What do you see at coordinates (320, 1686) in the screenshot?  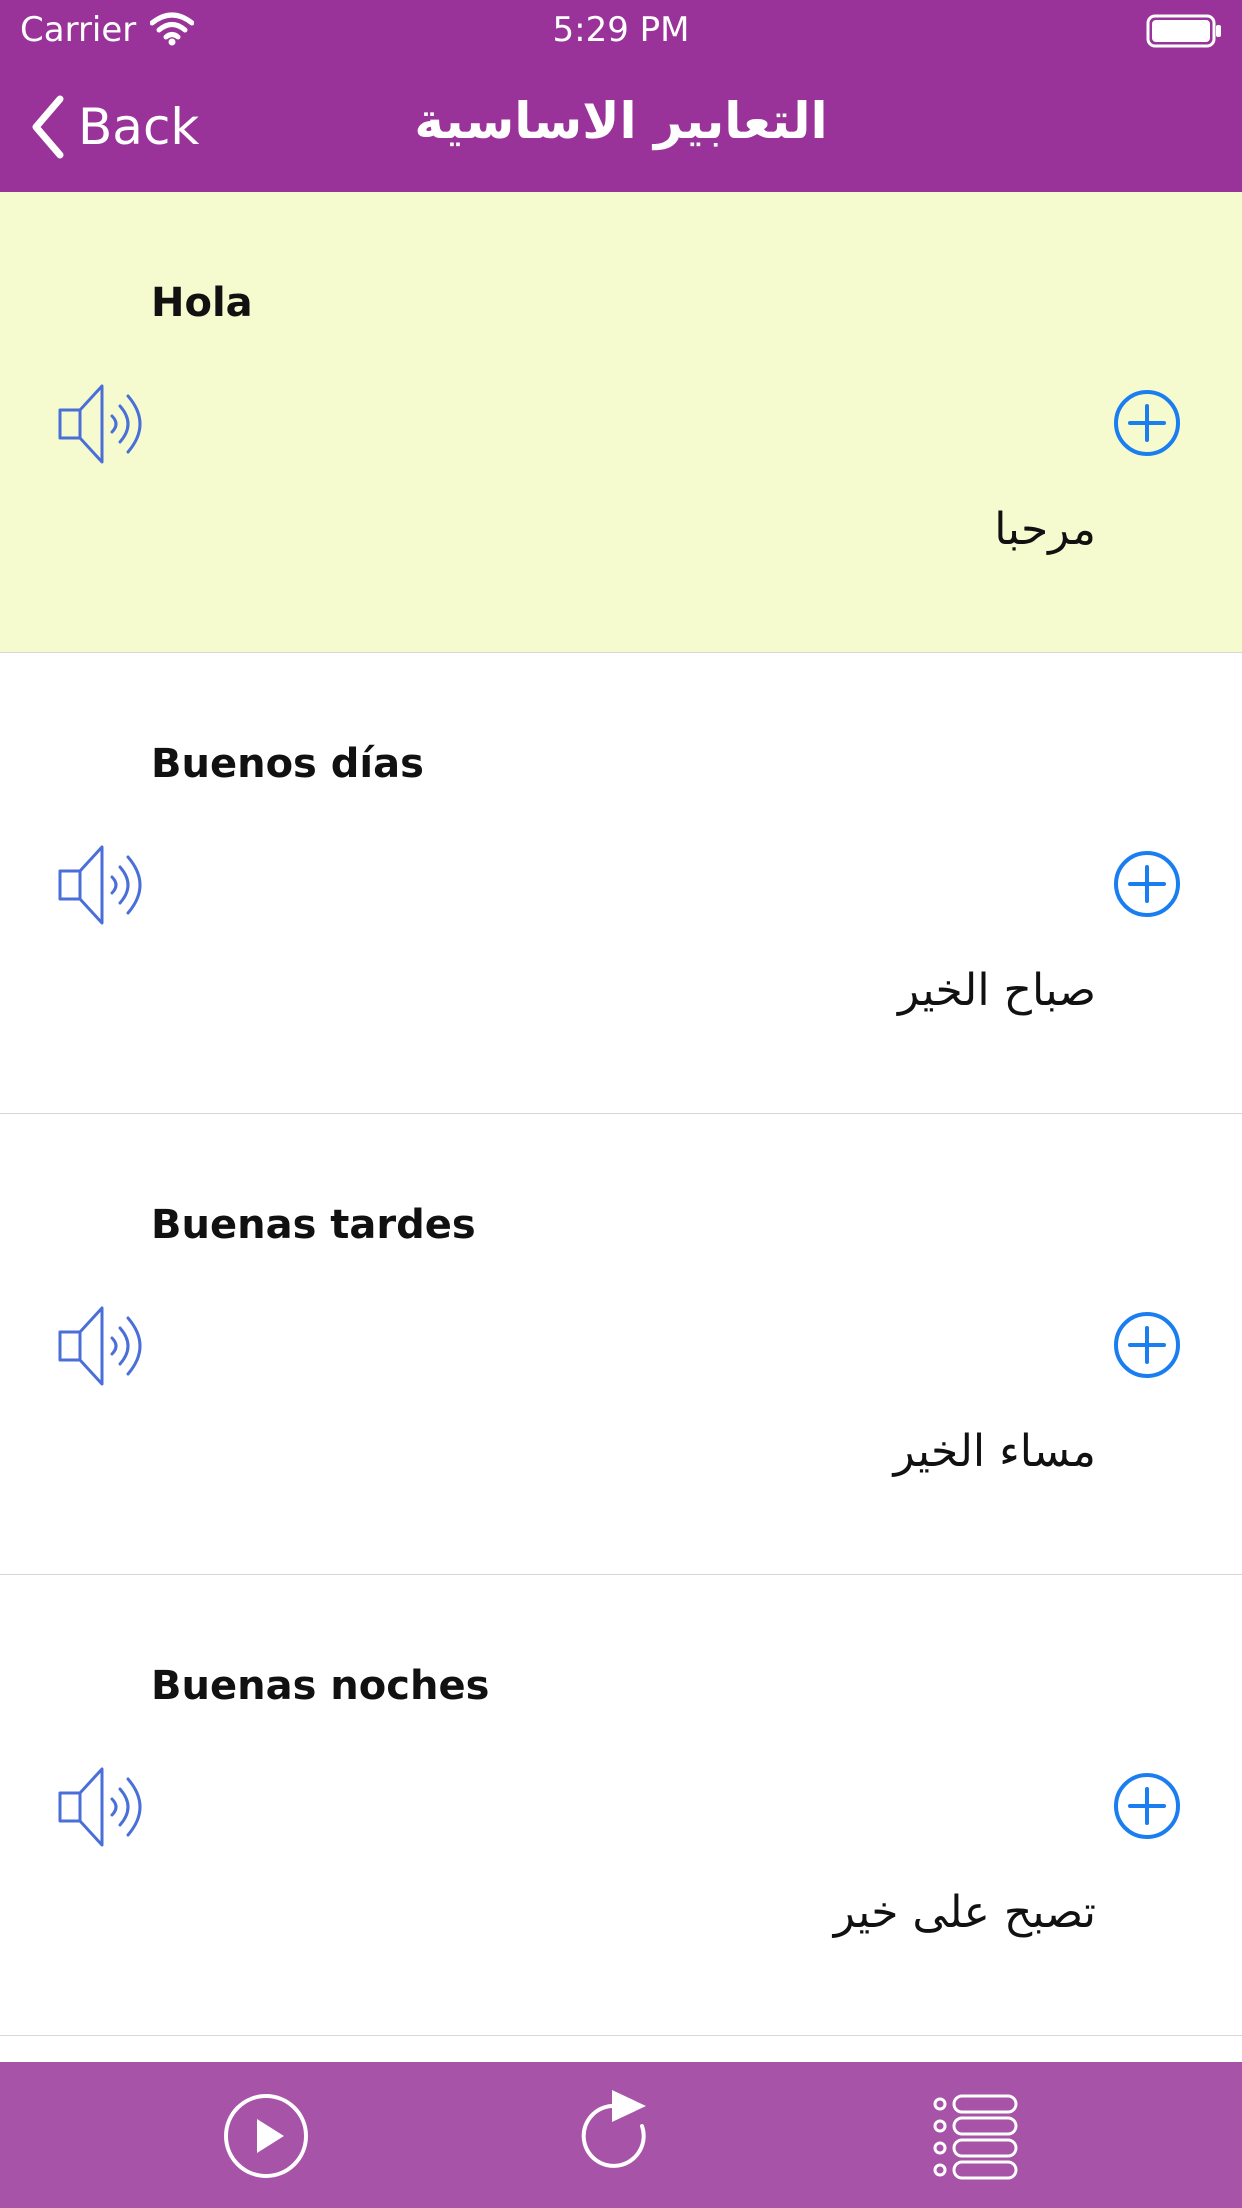 I see `phrase-spanish: Buenas noches` at bounding box center [320, 1686].